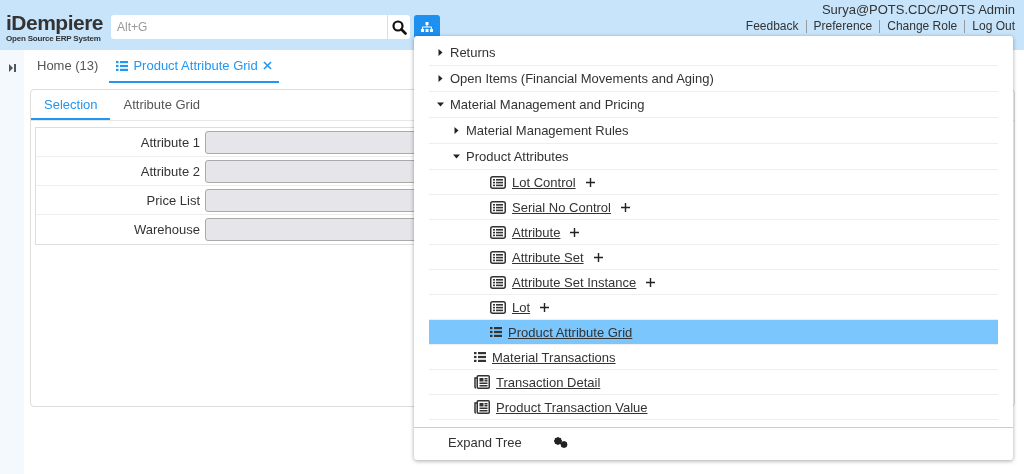 This screenshot has width=1024, height=474. What do you see at coordinates (536, 232) in the screenshot?
I see `menu-link: Attribute` at bounding box center [536, 232].